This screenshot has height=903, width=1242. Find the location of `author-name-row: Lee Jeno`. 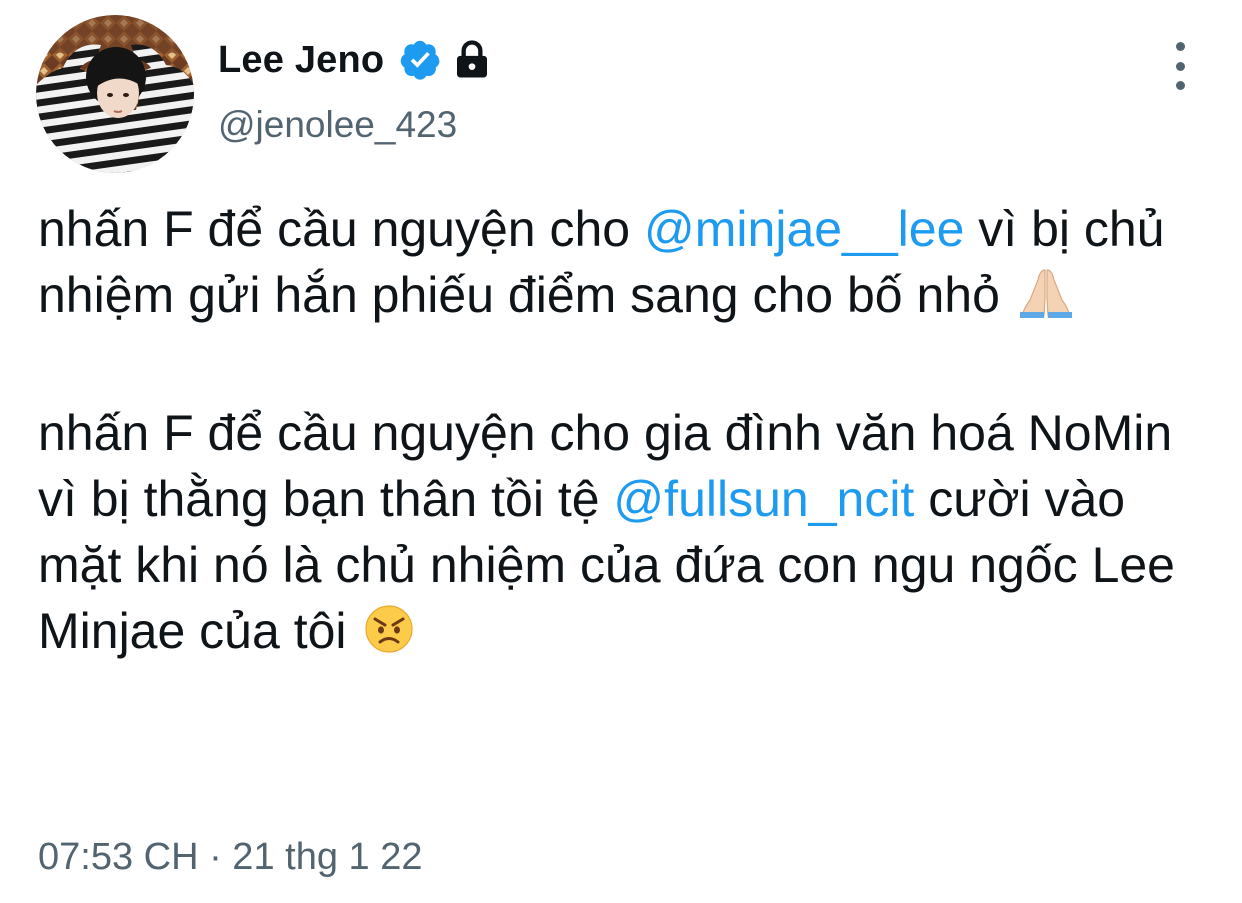

author-name-row: Lee Jeno is located at coordinates (355, 60).